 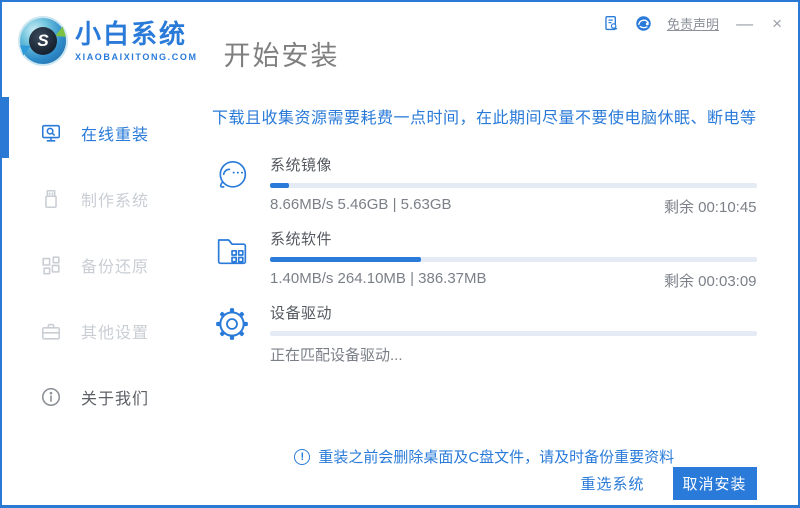 I want to click on sidebar-item-online-reinstall: 在线重装, so click(x=102, y=133).